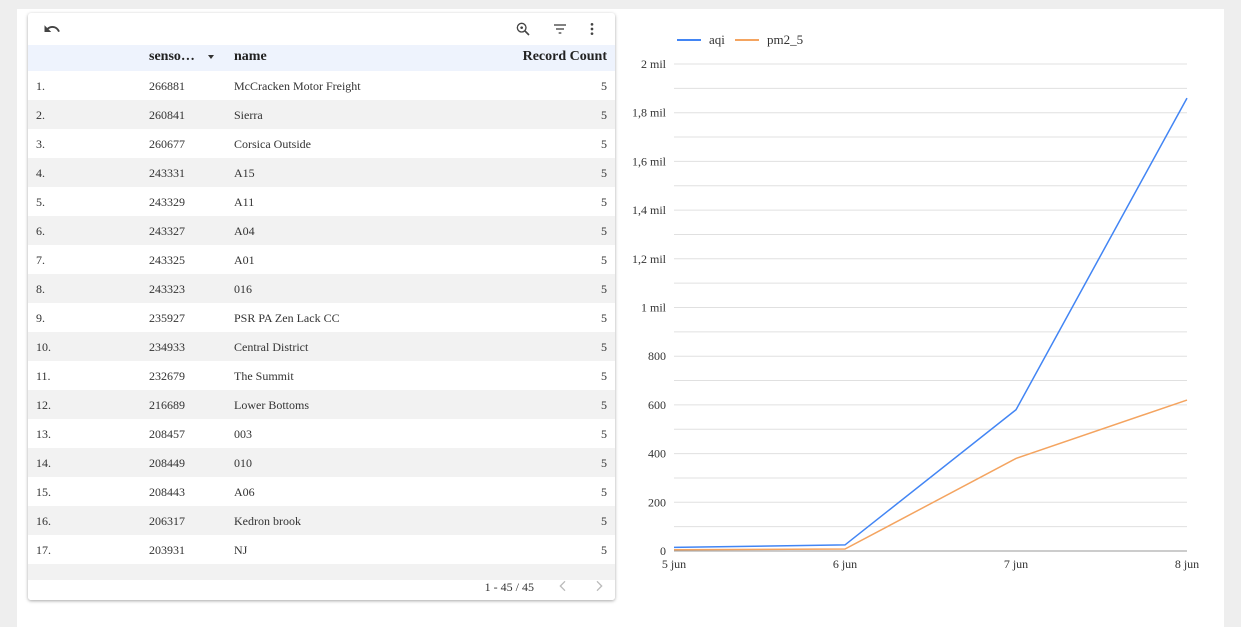 This screenshot has width=1241, height=627. What do you see at coordinates (321, 29) in the screenshot?
I see `table-toolbar` at bounding box center [321, 29].